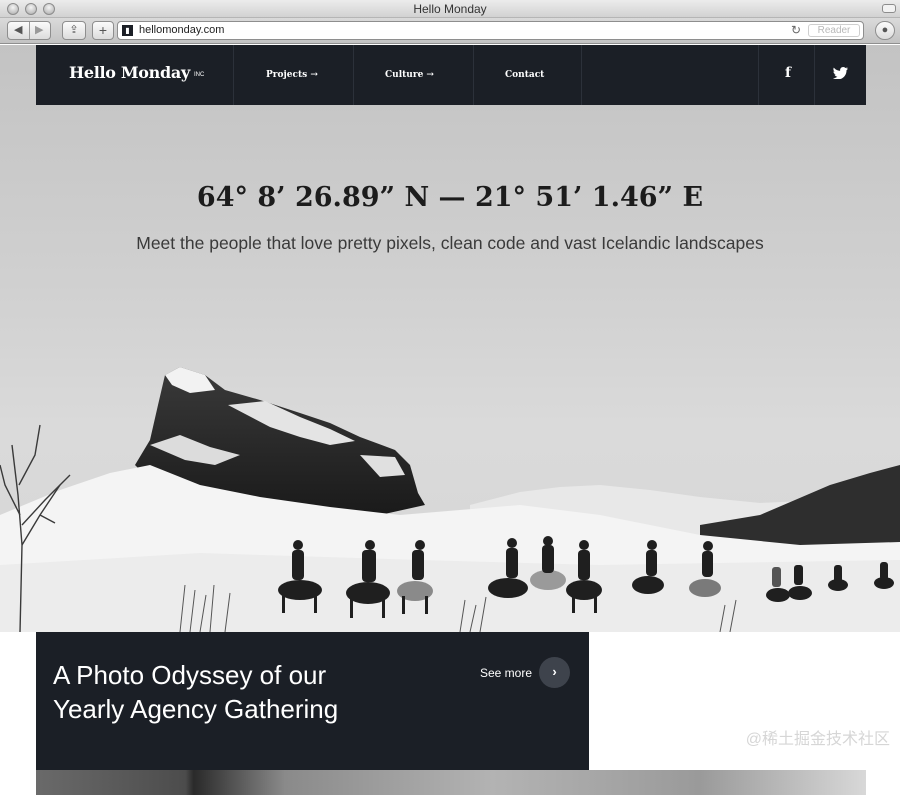  Describe the element at coordinates (490, 30) in the screenshot. I see `address-bar: ▮ hellomonday.com ↻ Reader` at that location.